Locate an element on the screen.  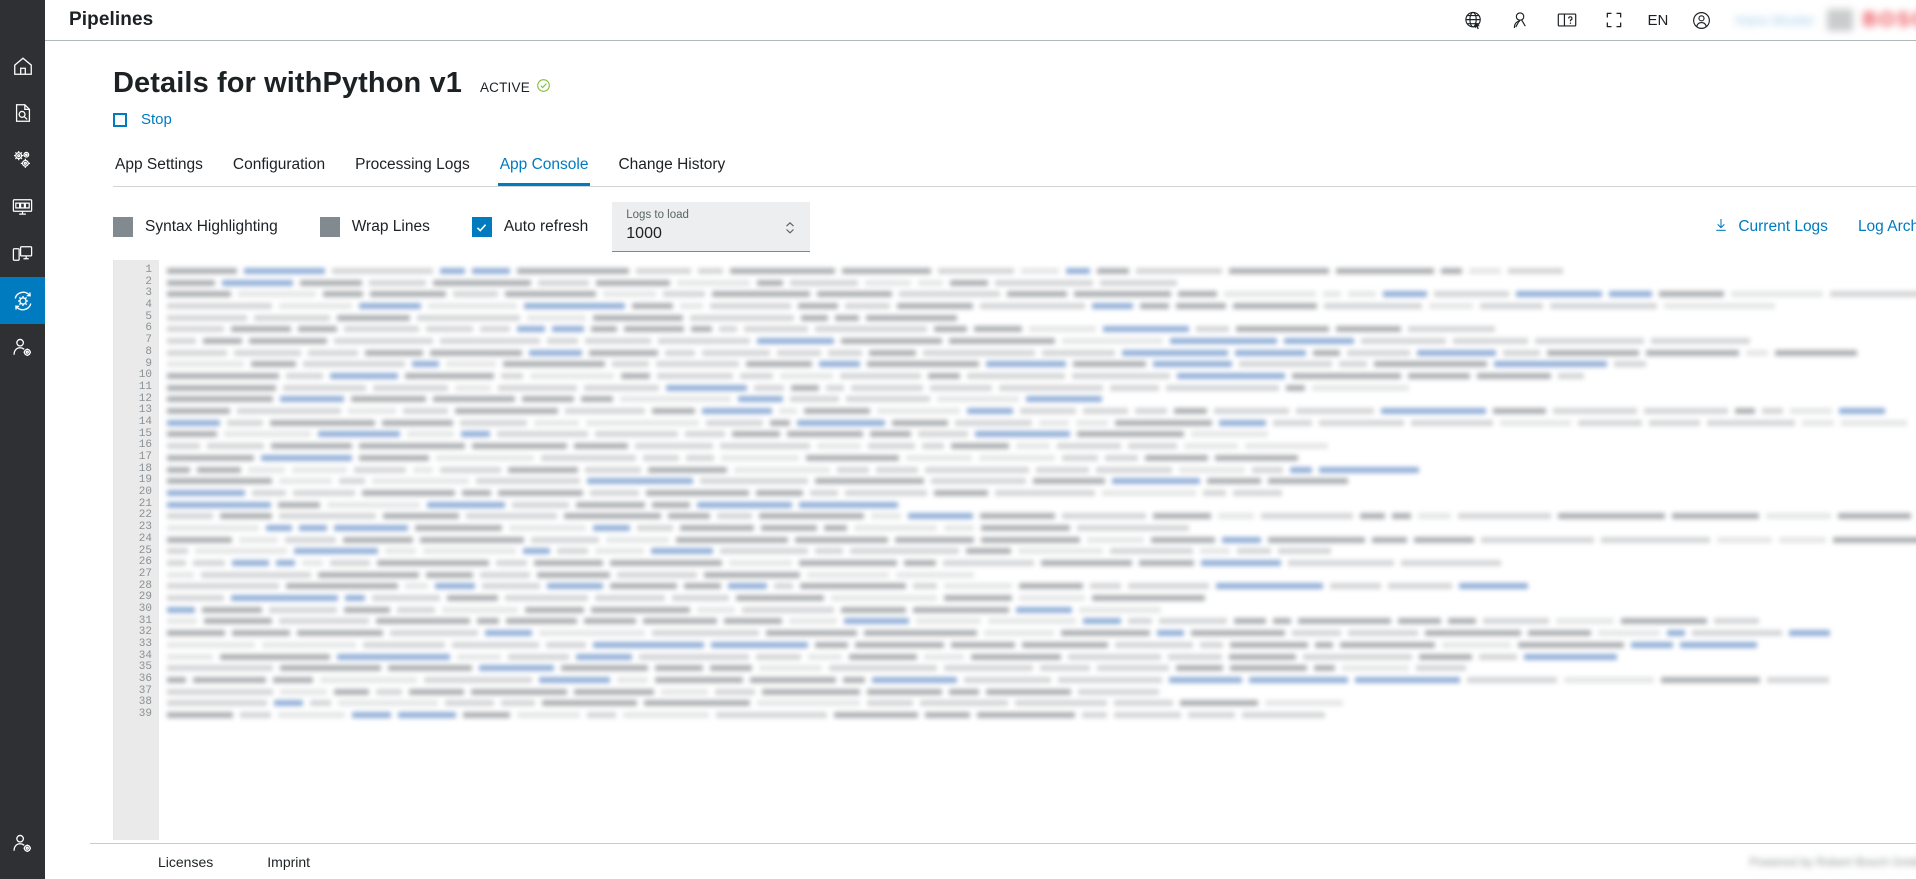
current-logs-link: Current Logs is located at coordinates (1770, 227).